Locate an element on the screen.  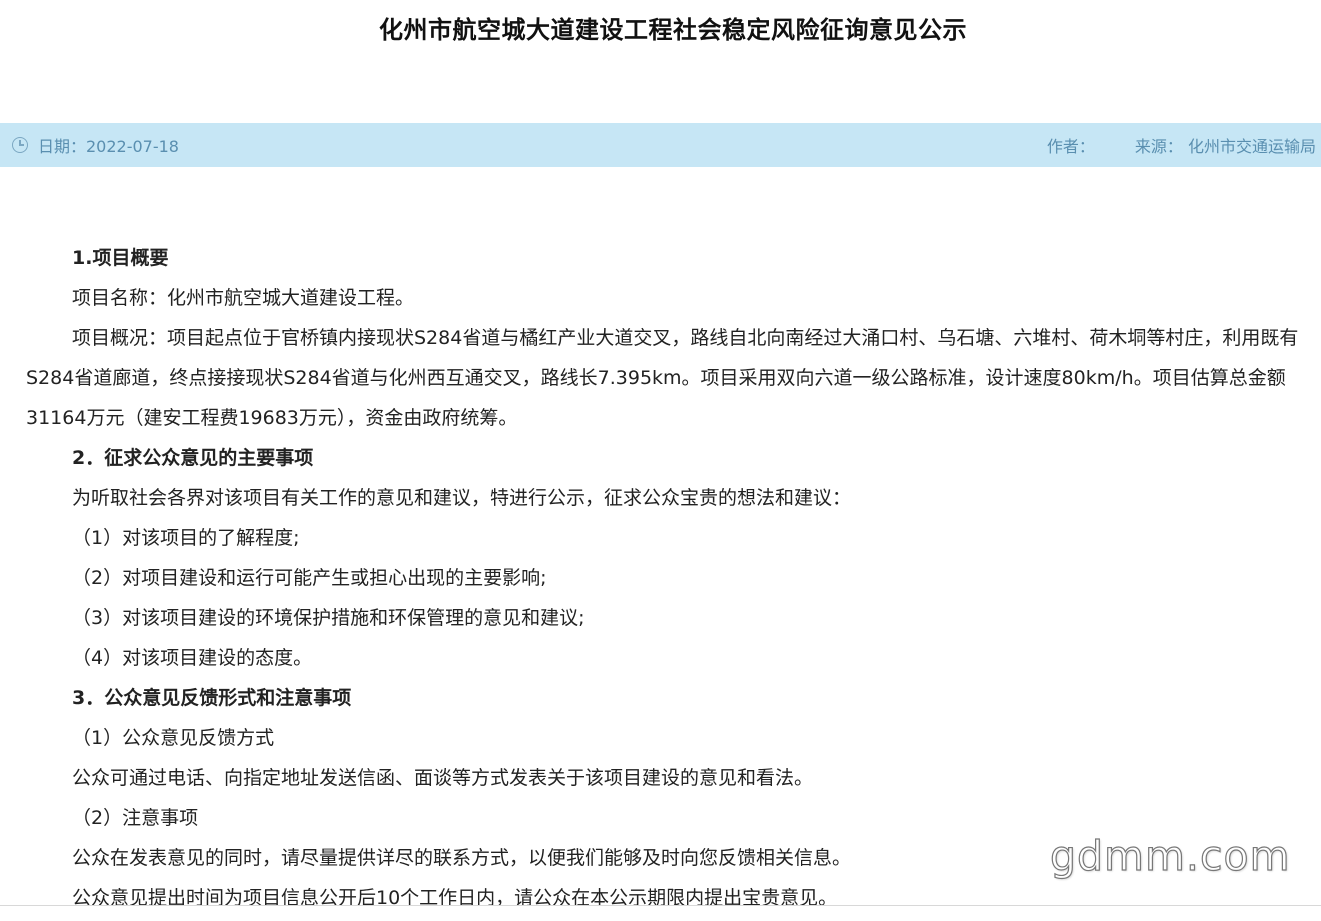
article-meta-bar: 日期：2022-07-18 作者： 来源： 化州市交通运输局 is located at coordinates (660, 145).